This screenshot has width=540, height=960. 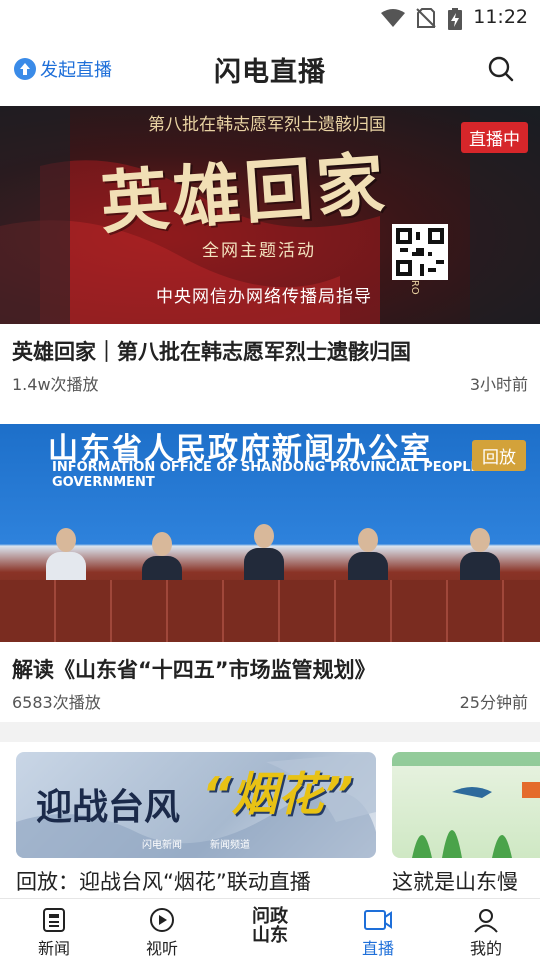 What do you see at coordinates (270, 414) in the screenshot?
I see `divider` at bounding box center [270, 414].